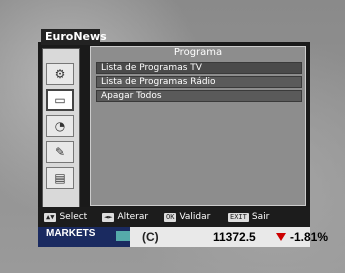  What do you see at coordinates (150, 237) in the screenshot?
I see `ticker-code: (C)` at bounding box center [150, 237].